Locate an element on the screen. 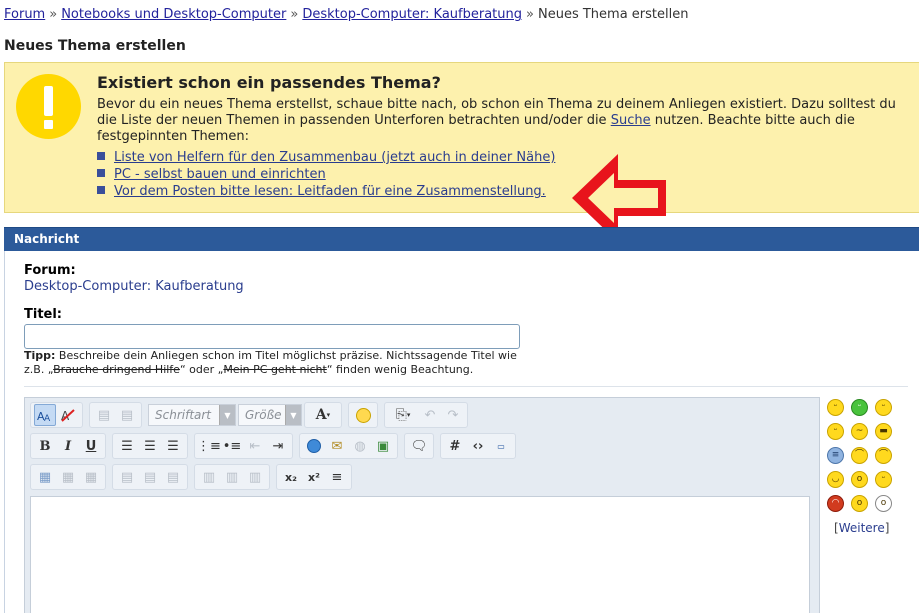  list-item: PC - selbst bauen und einrichten is located at coordinates (326, 174).